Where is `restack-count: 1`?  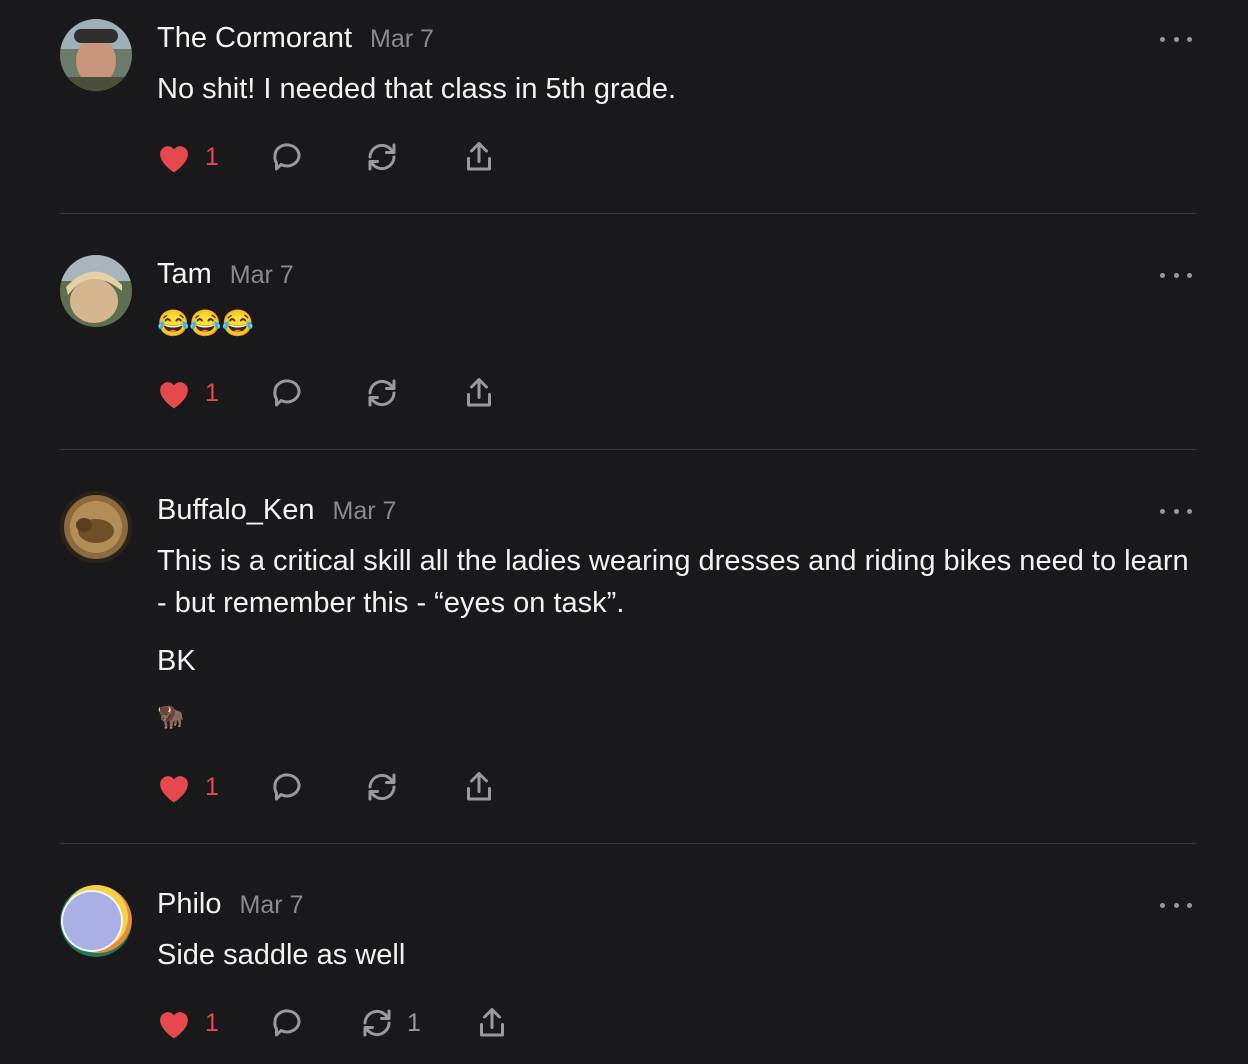 restack-count: 1 is located at coordinates (414, 1022).